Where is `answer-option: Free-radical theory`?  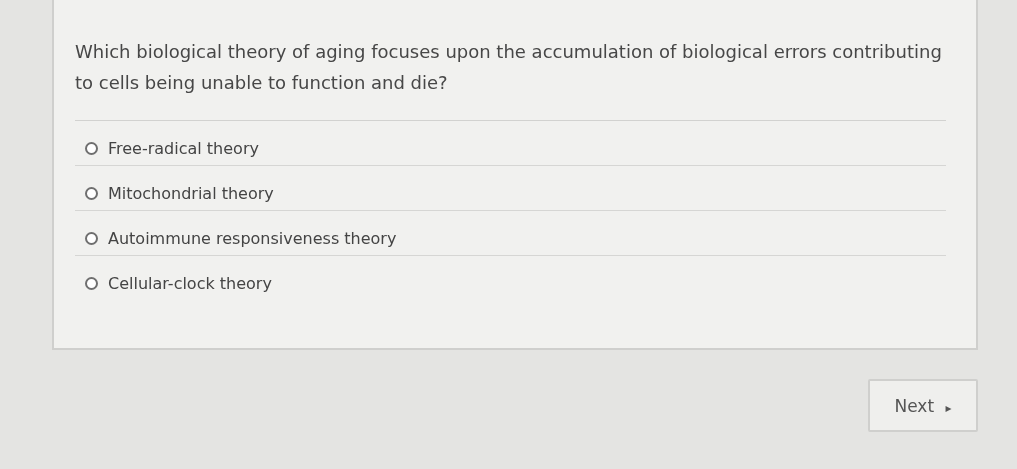
answer-option: Free-radical theory is located at coordinates (510, 143).